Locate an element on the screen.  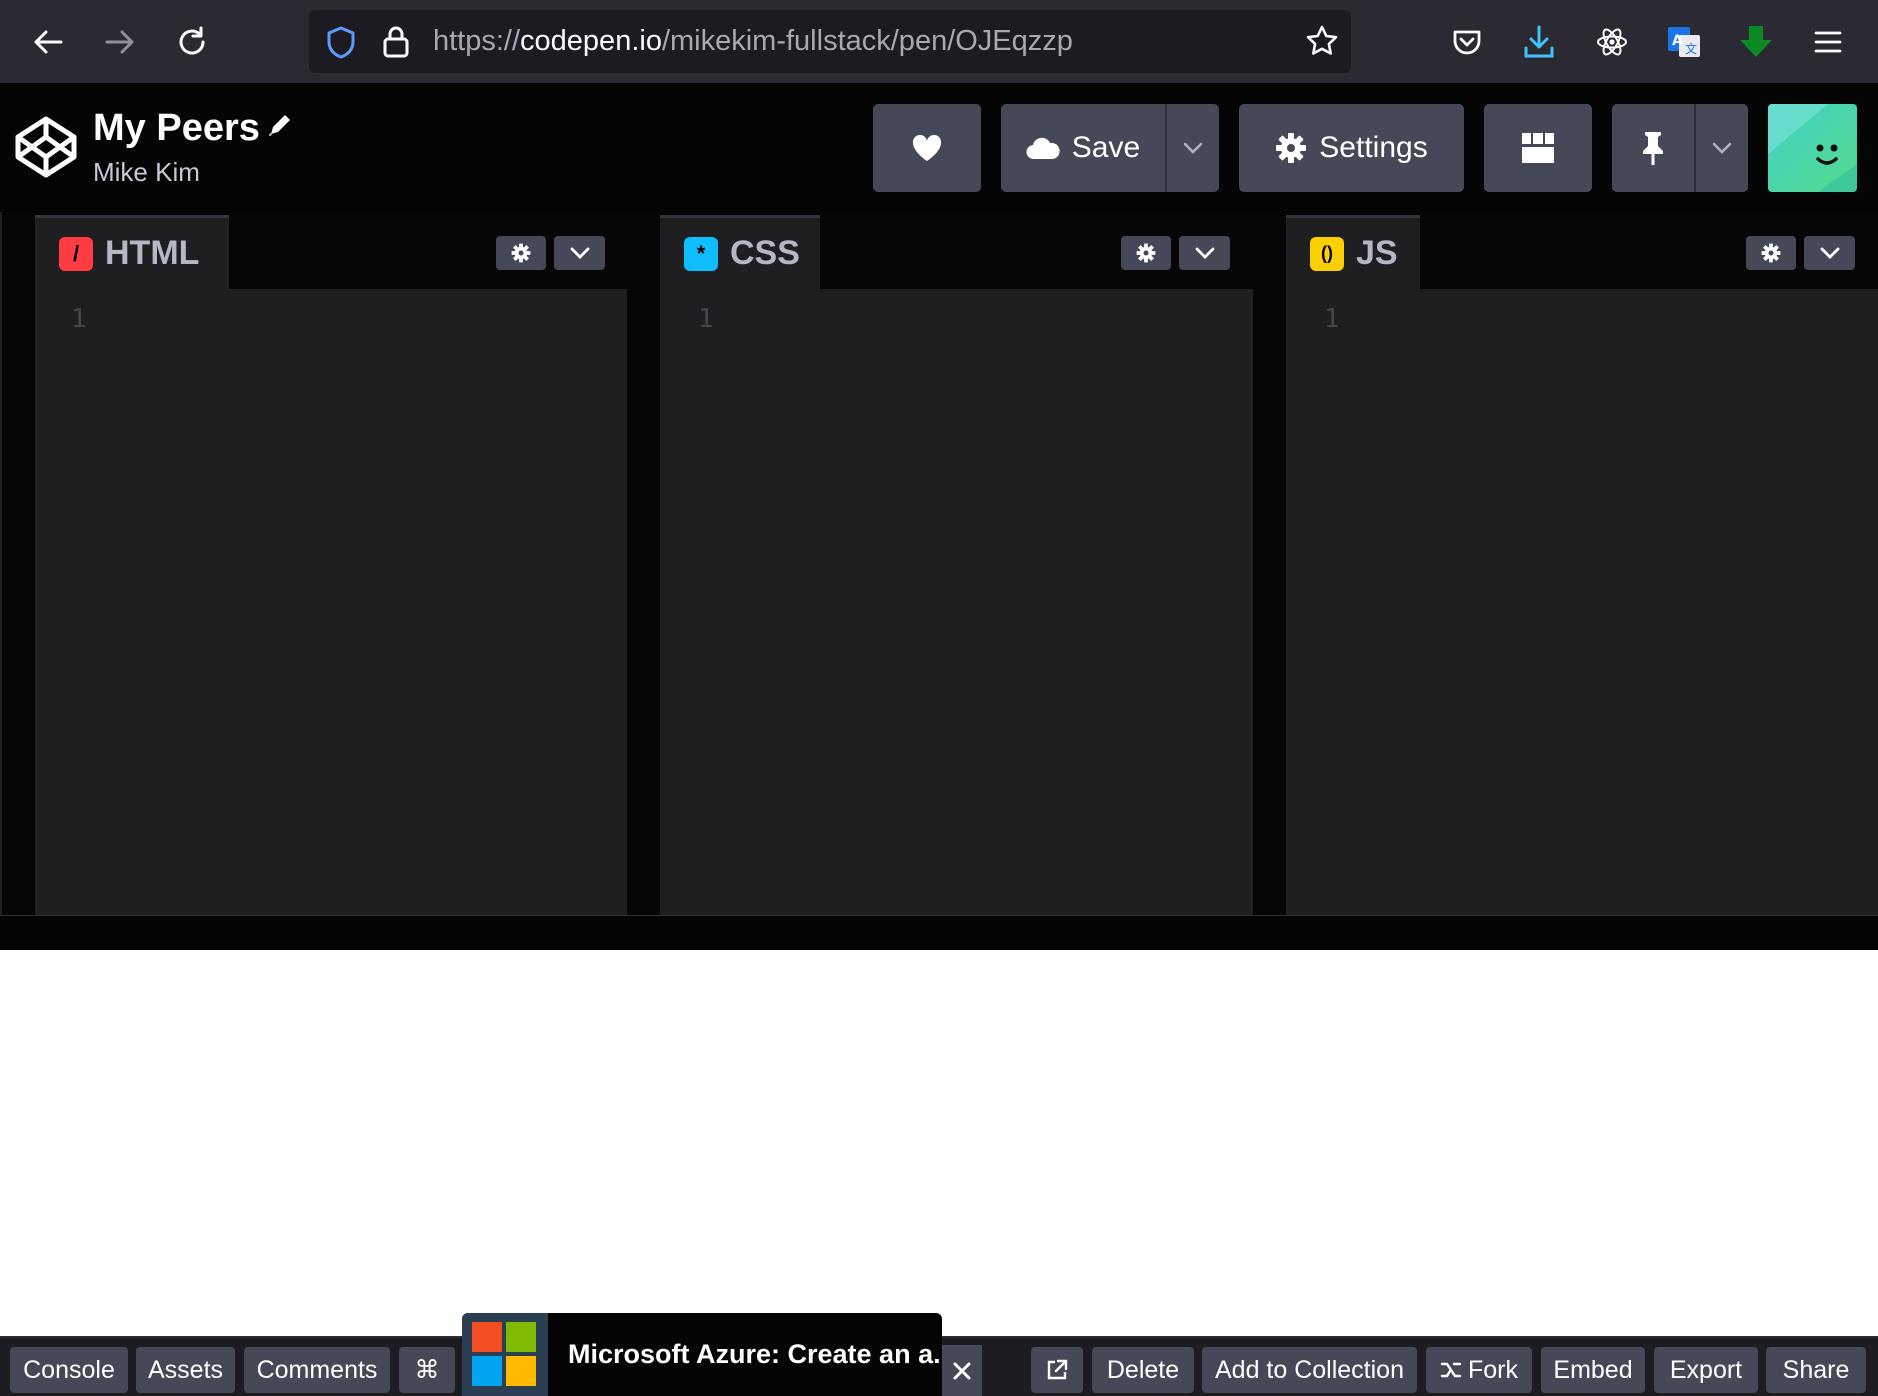
url-domain: codepen.io is located at coordinates (591, 41).